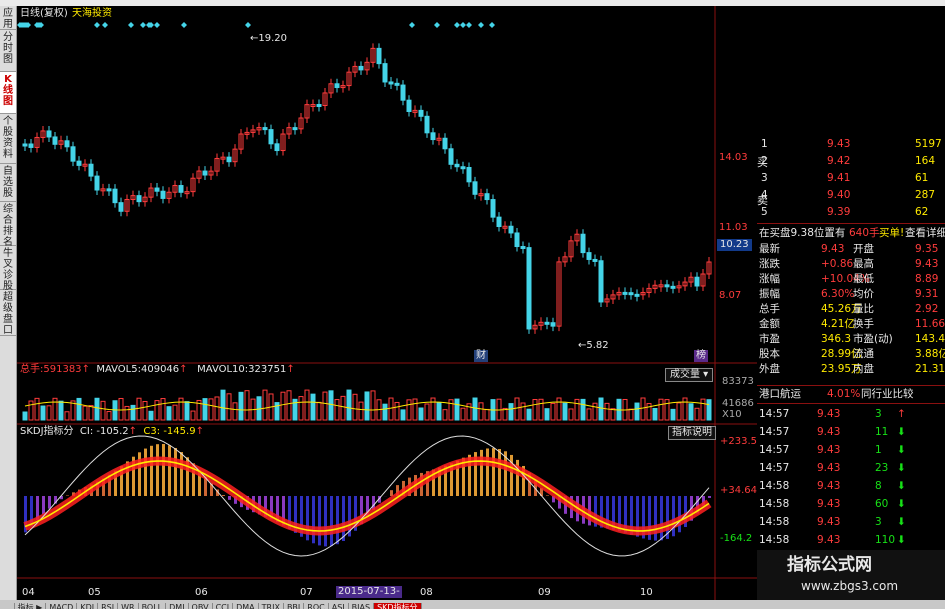  I want to click on order-note-a: 在买盘9.38位置有, so click(802, 233).